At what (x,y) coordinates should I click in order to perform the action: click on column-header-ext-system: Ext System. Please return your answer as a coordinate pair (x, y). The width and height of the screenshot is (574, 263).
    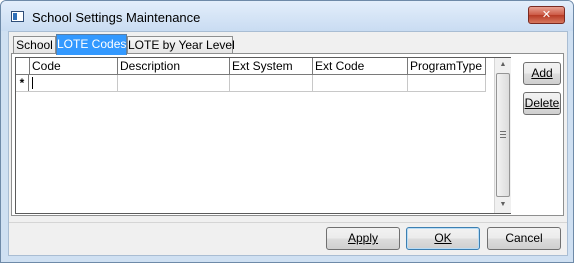
    Looking at the image, I should click on (271, 66).